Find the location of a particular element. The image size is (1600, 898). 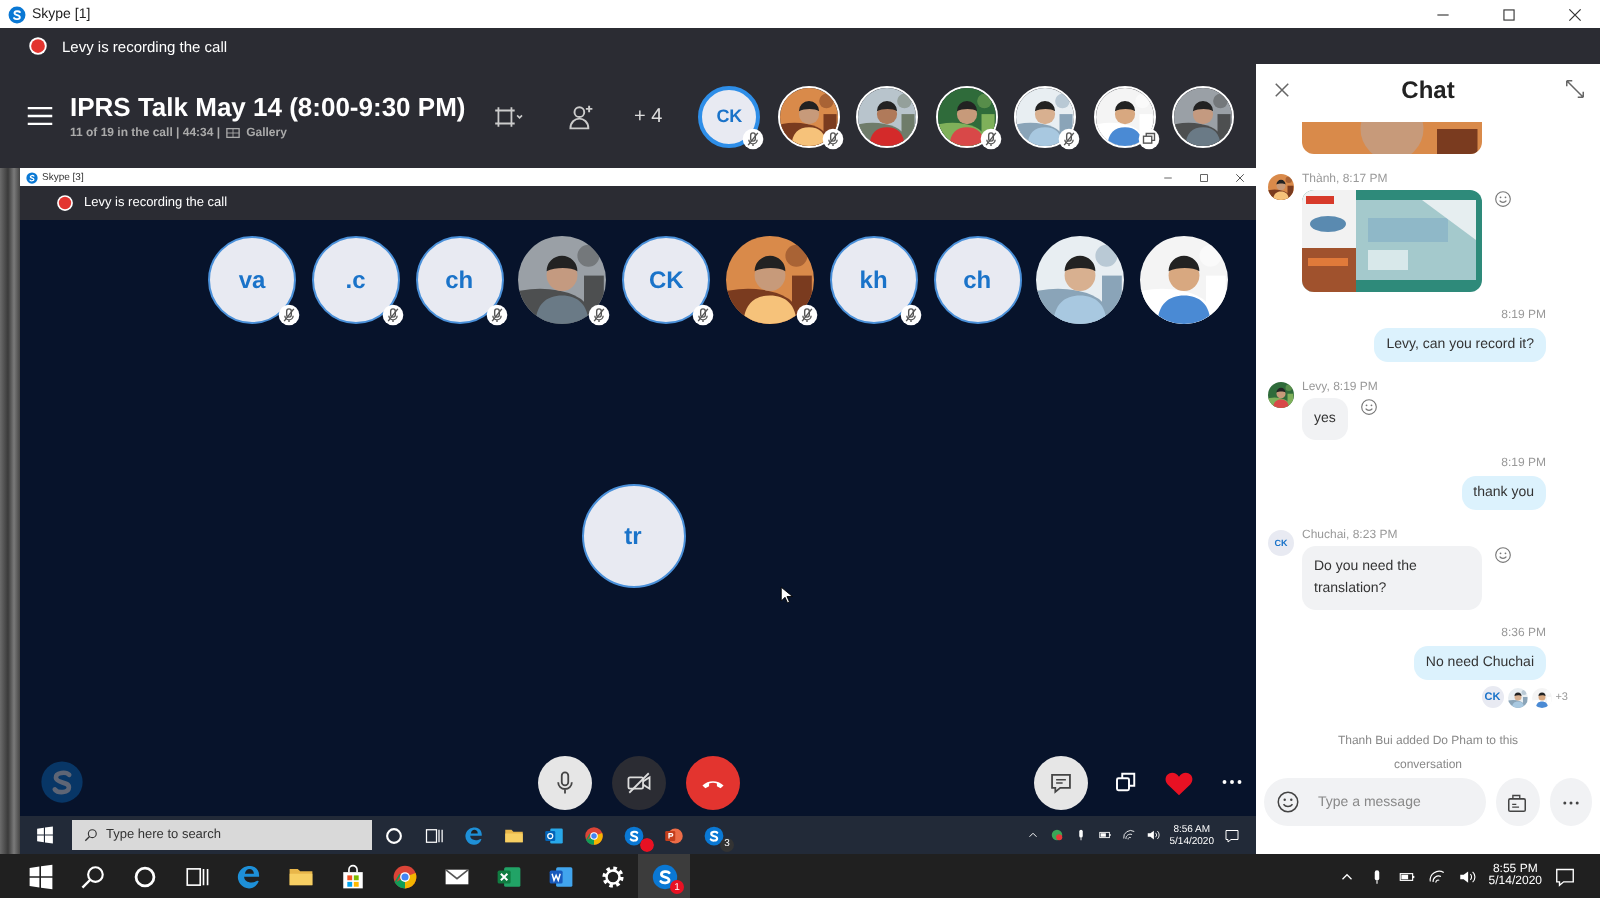

chat-title: Chat is located at coordinates (1428, 89).